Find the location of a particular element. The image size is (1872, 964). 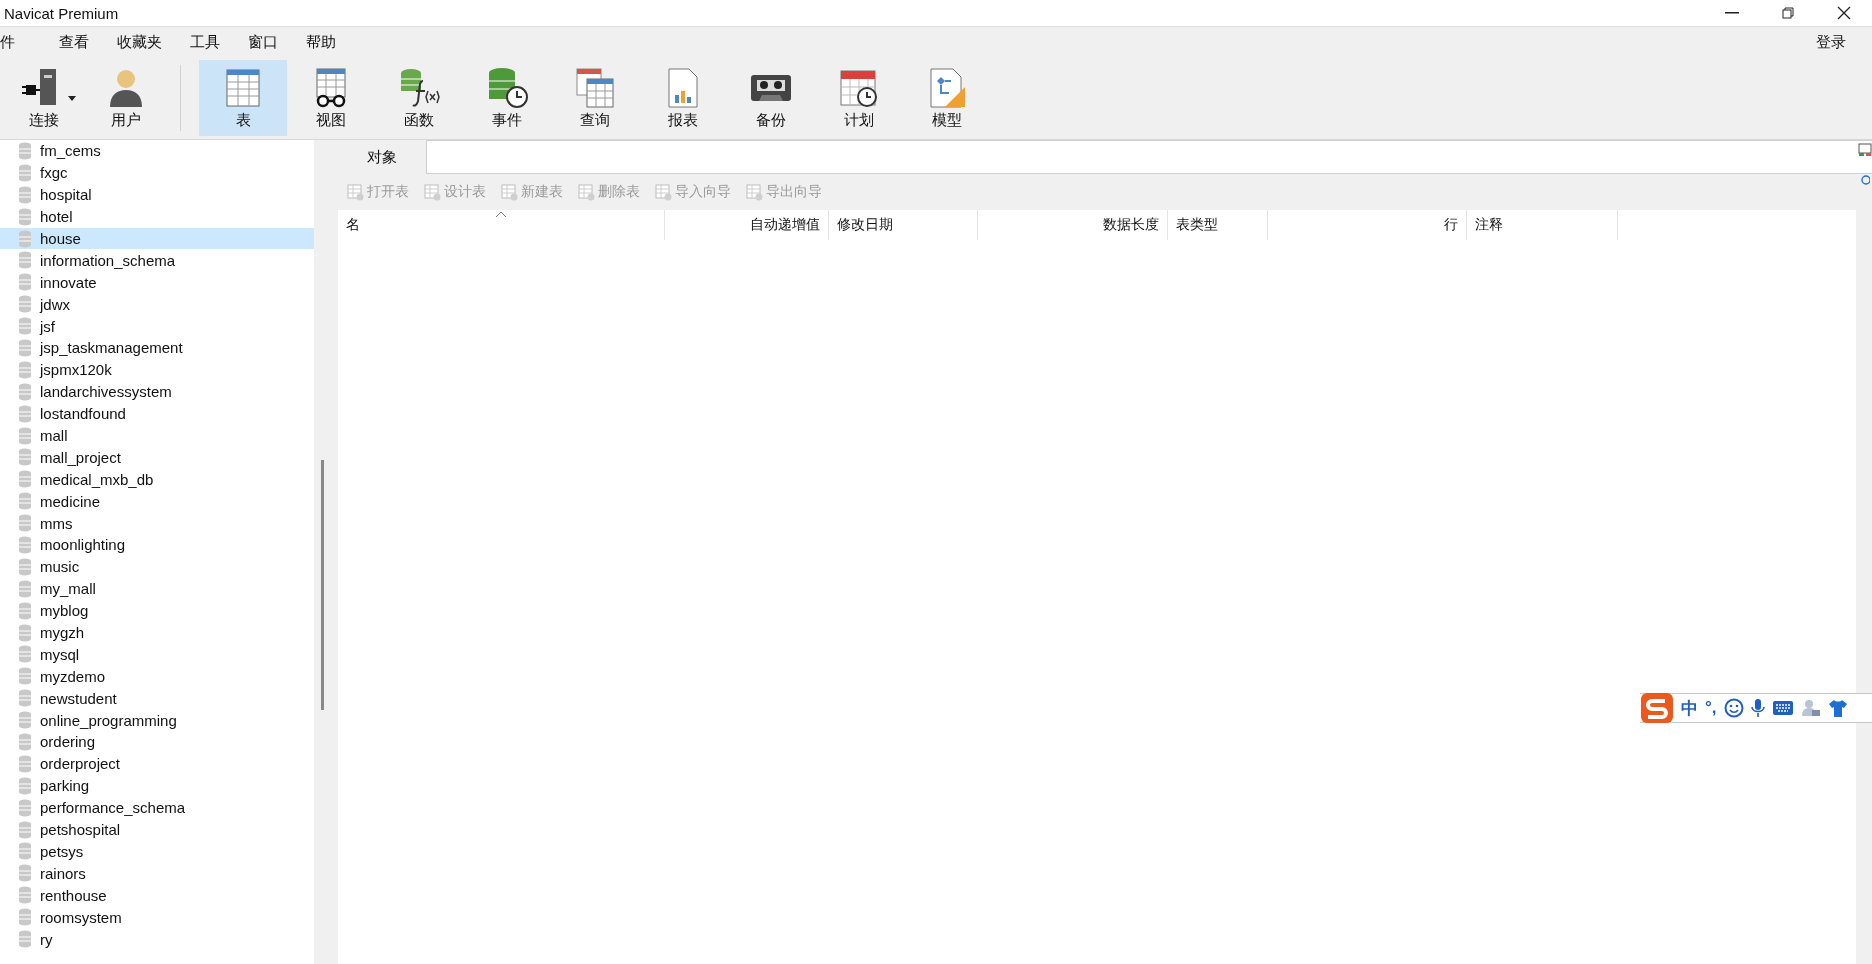

database-item: medical_mxb_db is located at coordinates (157, 479).